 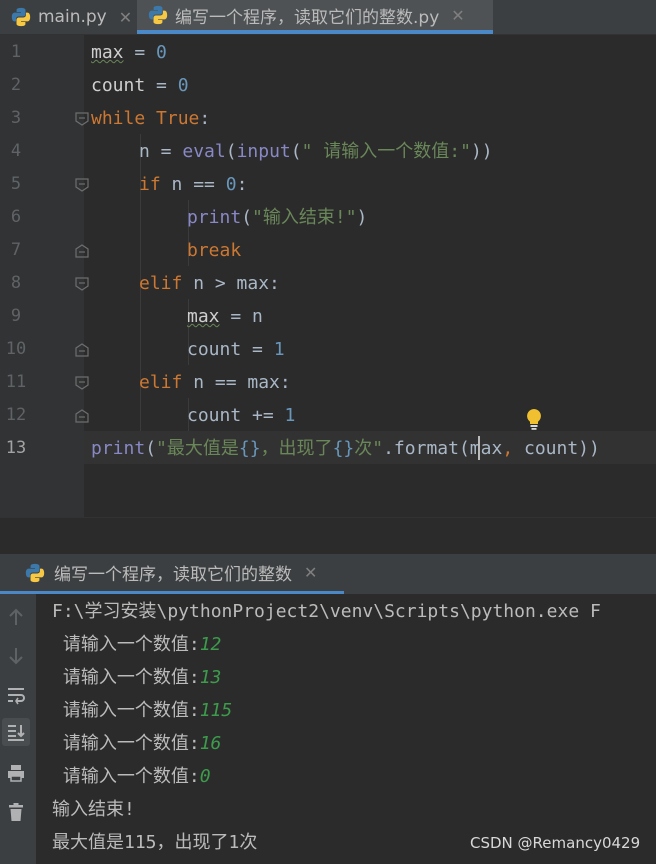 I want to click on code-line-4: n = eval(input(" 请输入一个数值:")), so click(x=316, y=151).